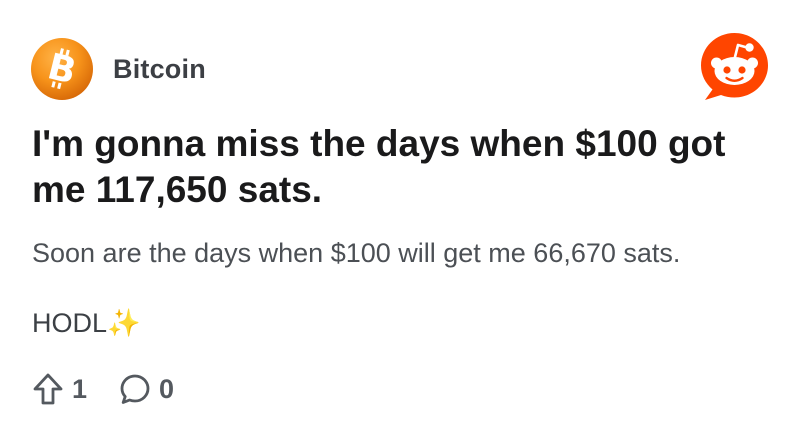 This screenshot has height=443, width=800. I want to click on community-name: Bitcoin, so click(159, 69).